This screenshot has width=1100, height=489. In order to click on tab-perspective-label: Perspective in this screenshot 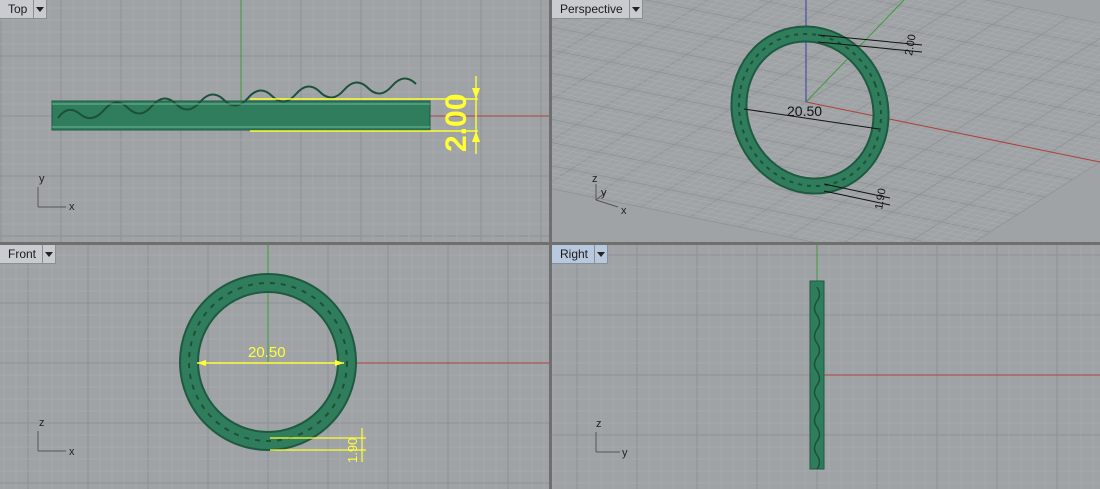, I will do `click(591, 9)`.